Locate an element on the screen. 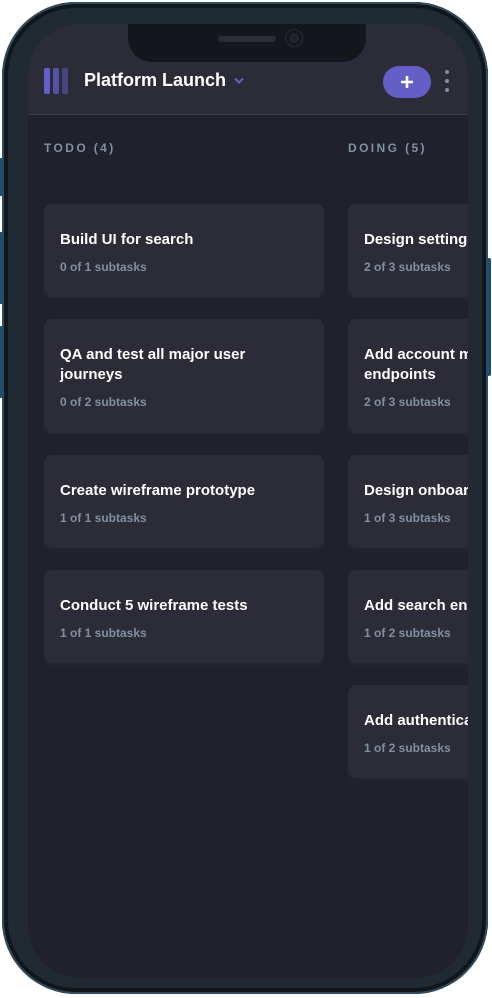  chevron-down-icon is located at coordinates (239, 81).